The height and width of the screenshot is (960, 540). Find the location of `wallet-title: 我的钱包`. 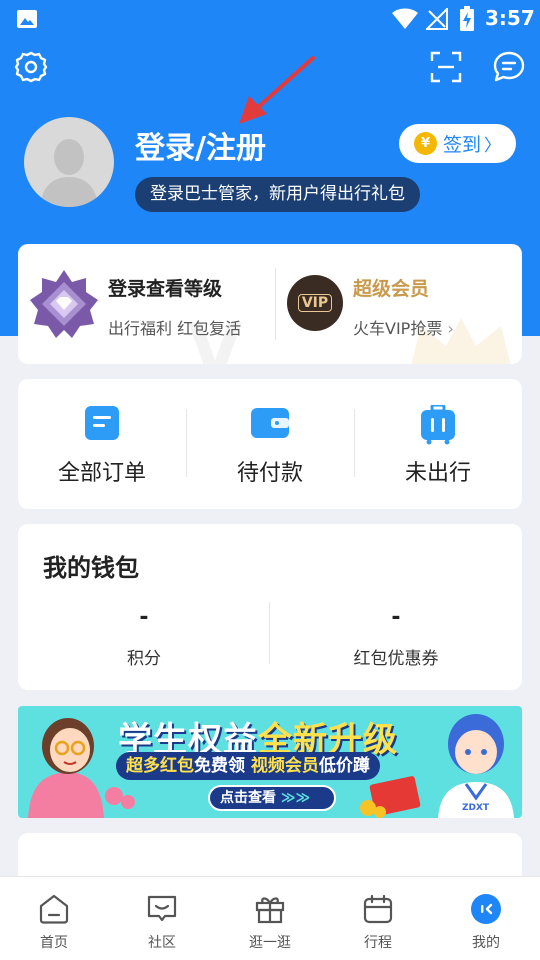

wallet-title: 我的钱包 is located at coordinates (91, 568).